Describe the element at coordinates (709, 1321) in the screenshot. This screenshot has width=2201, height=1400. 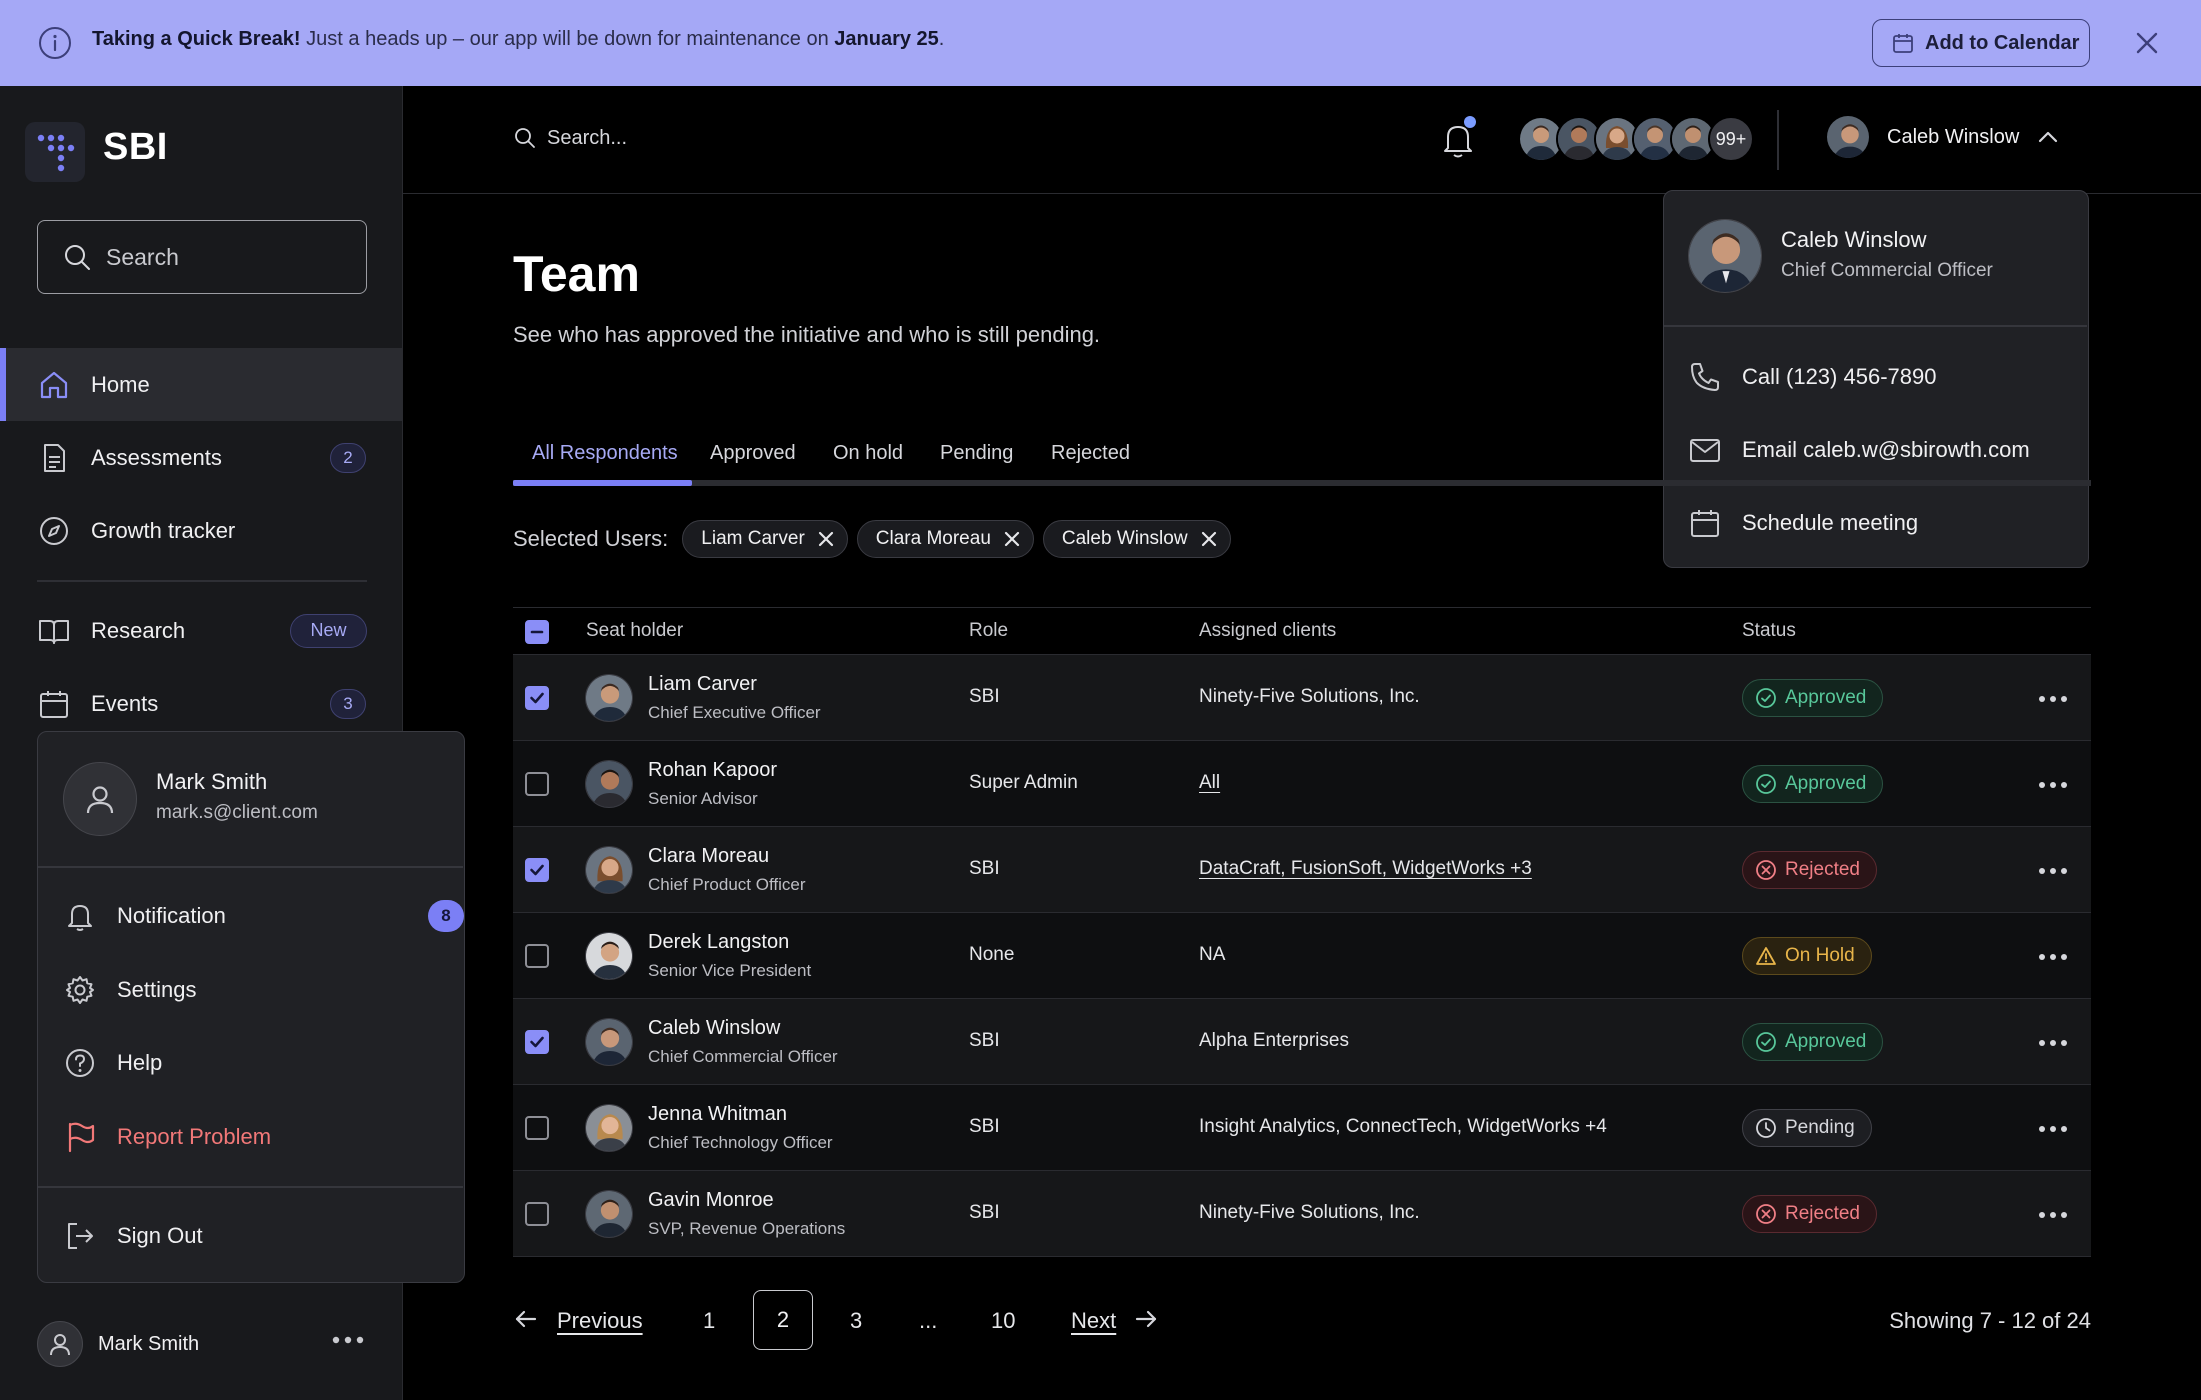
I see `page-link: 1` at that location.